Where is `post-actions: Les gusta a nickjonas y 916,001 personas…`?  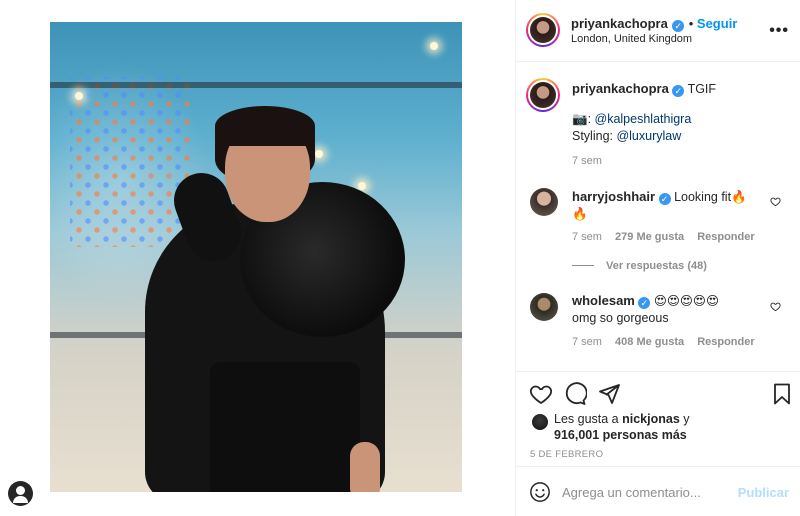
post-actions: Les gusta a nickjonas y 916,001 personas… is located at coordinates (658, 418).